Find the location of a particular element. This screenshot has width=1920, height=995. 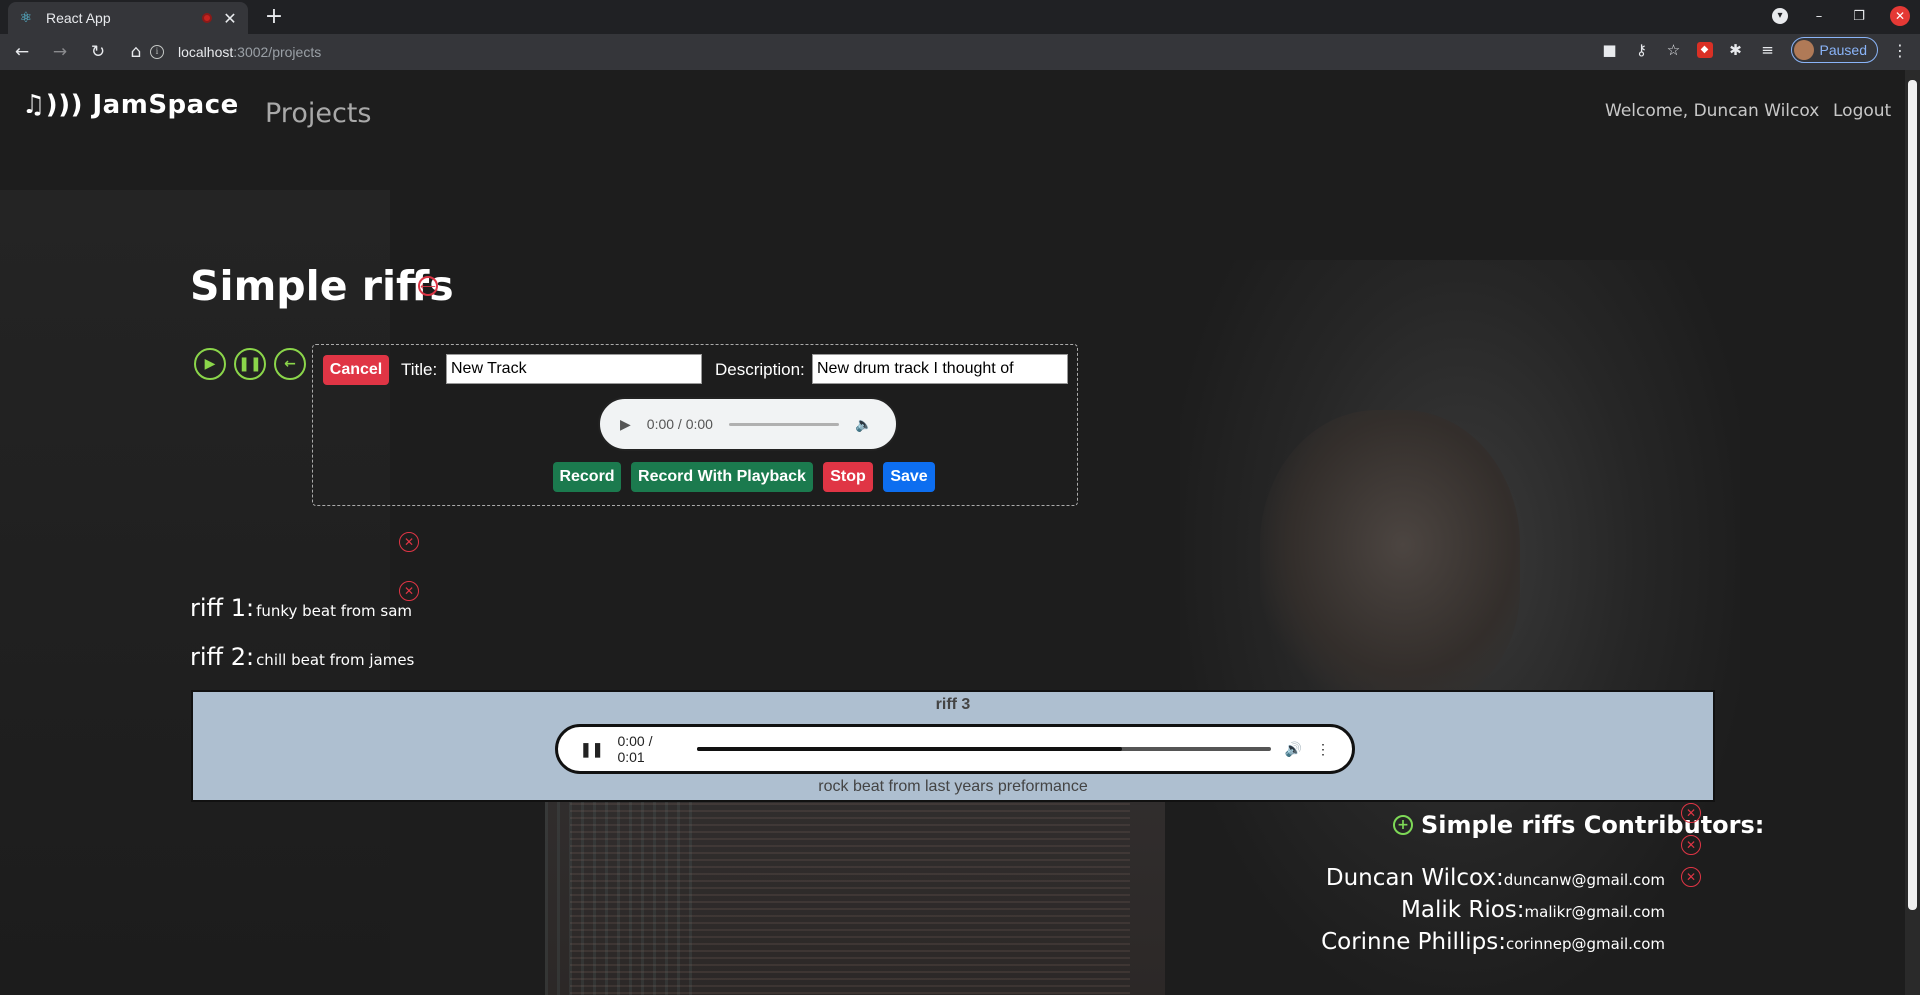

stop-button: Stop is located at coordinates (848, 477).